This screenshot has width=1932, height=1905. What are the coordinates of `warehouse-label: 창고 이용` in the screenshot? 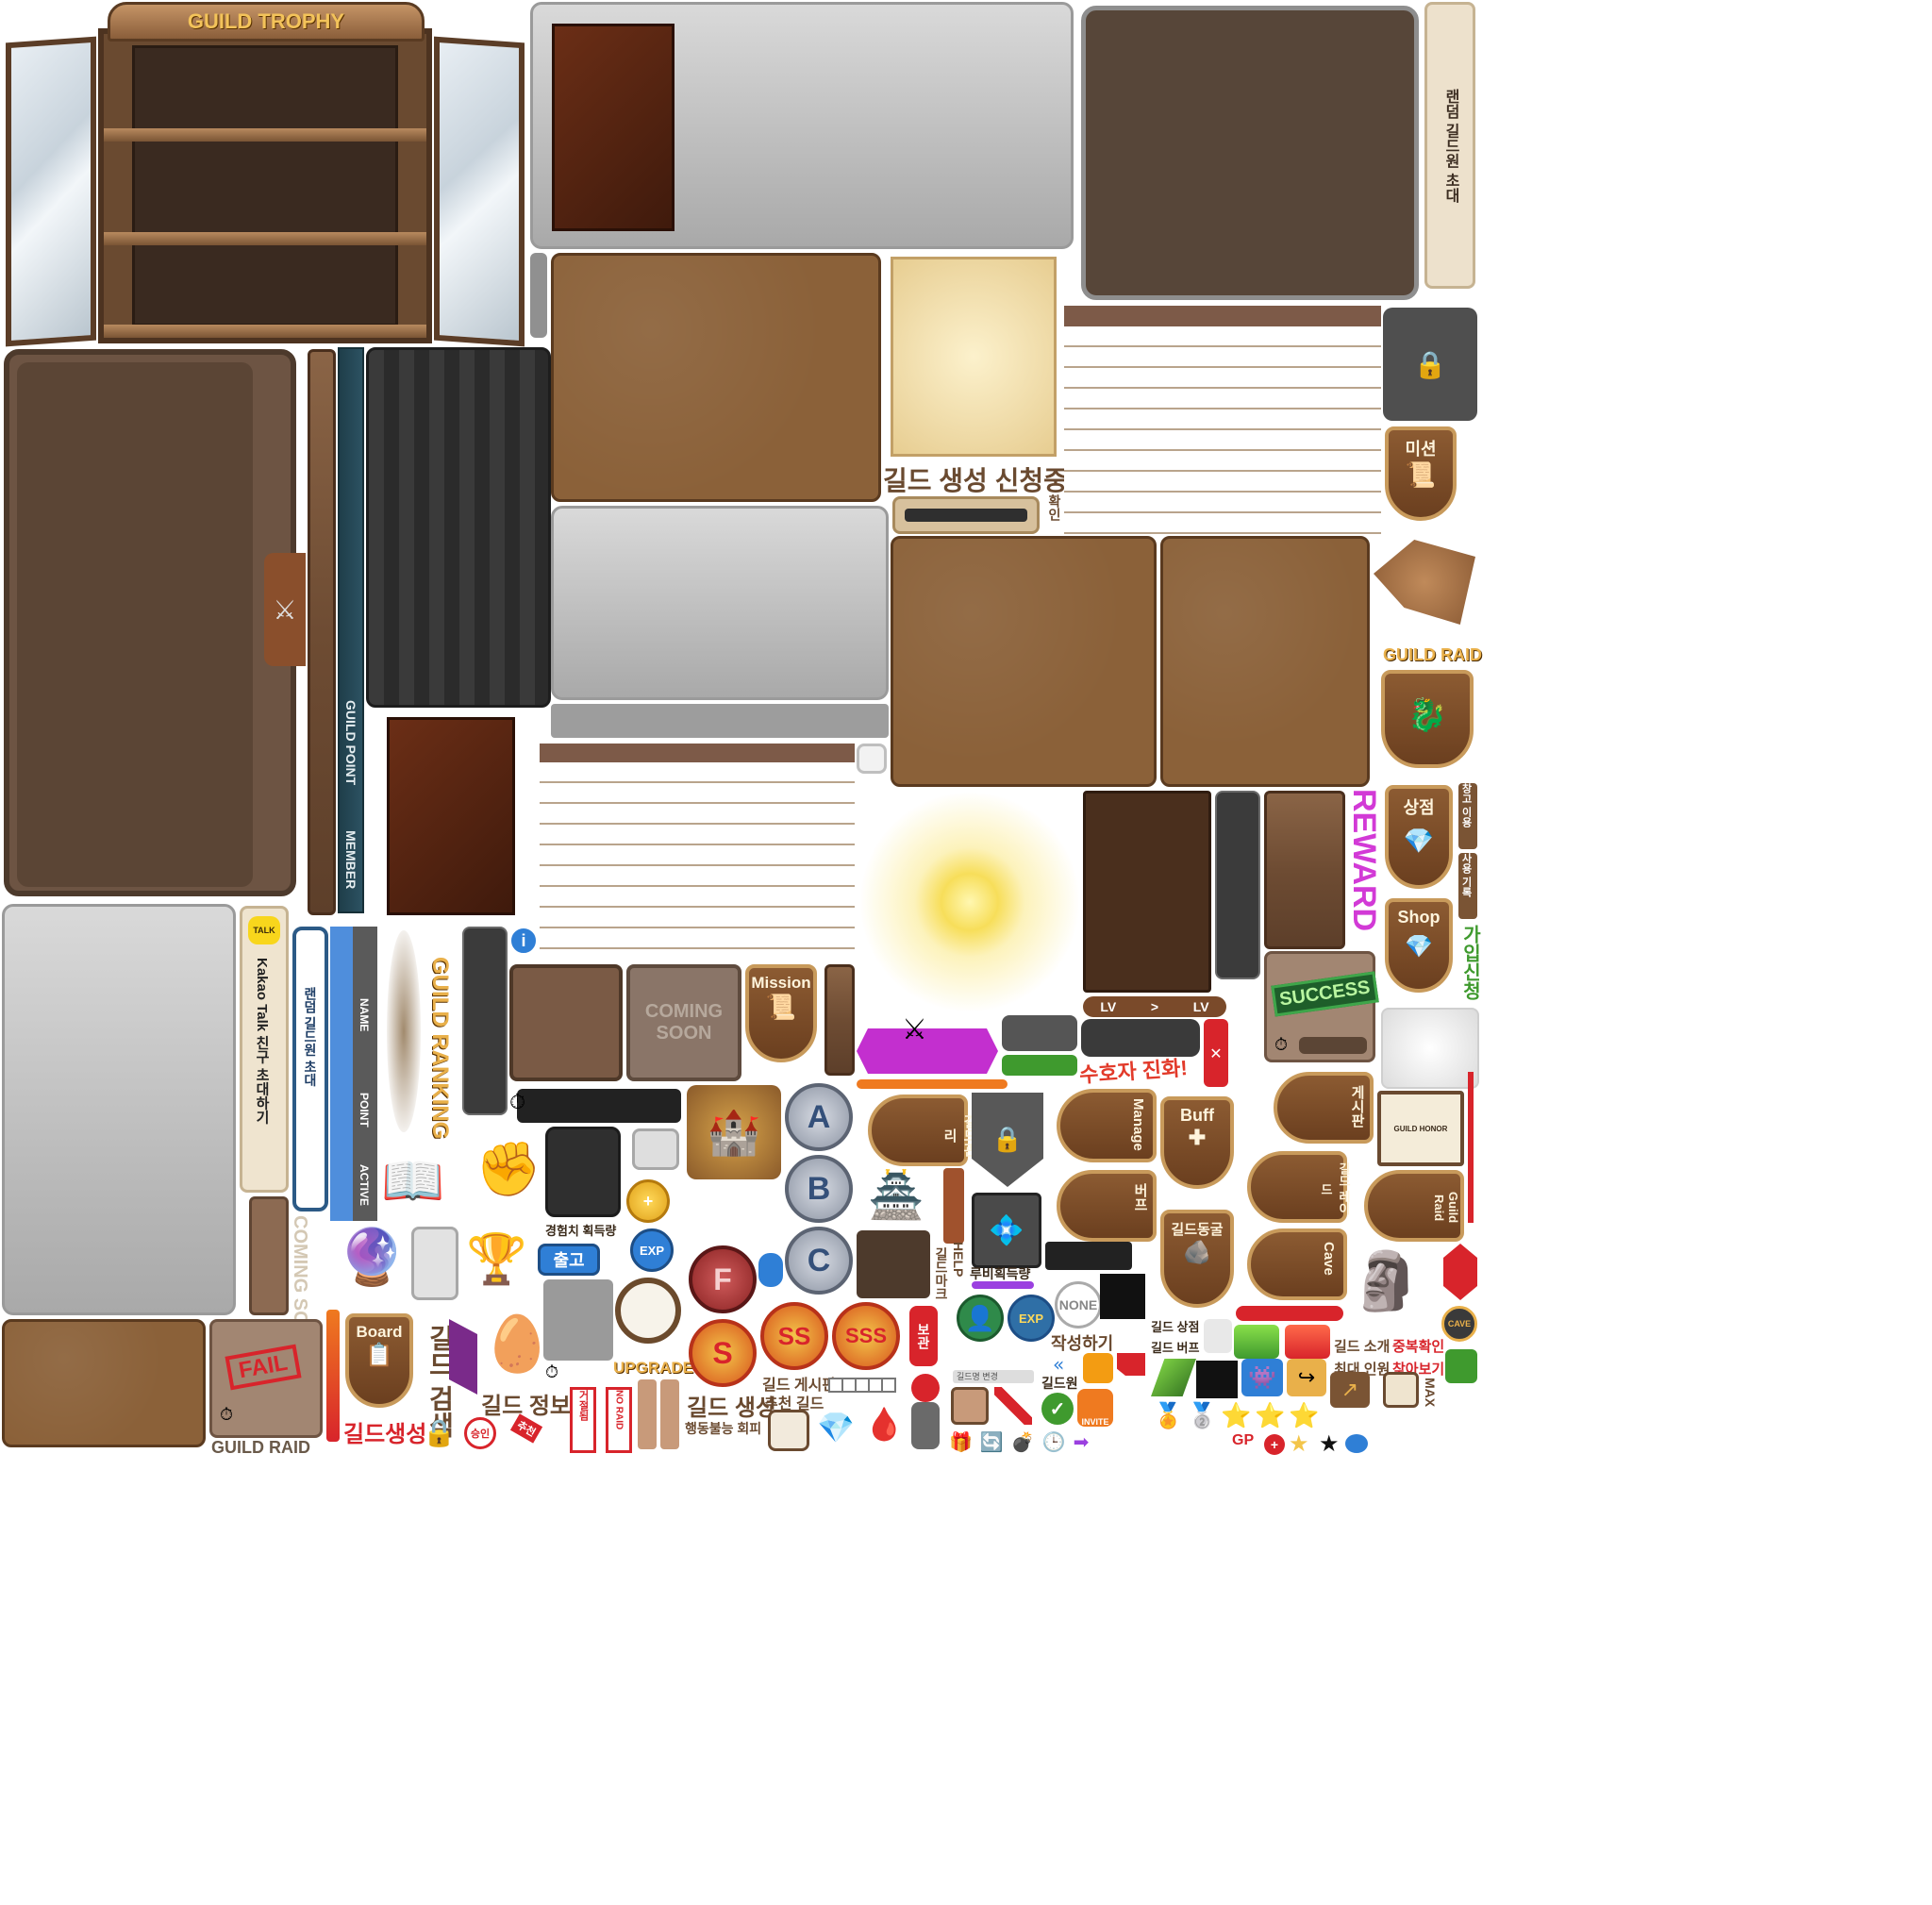 It's located at (1466, 805).